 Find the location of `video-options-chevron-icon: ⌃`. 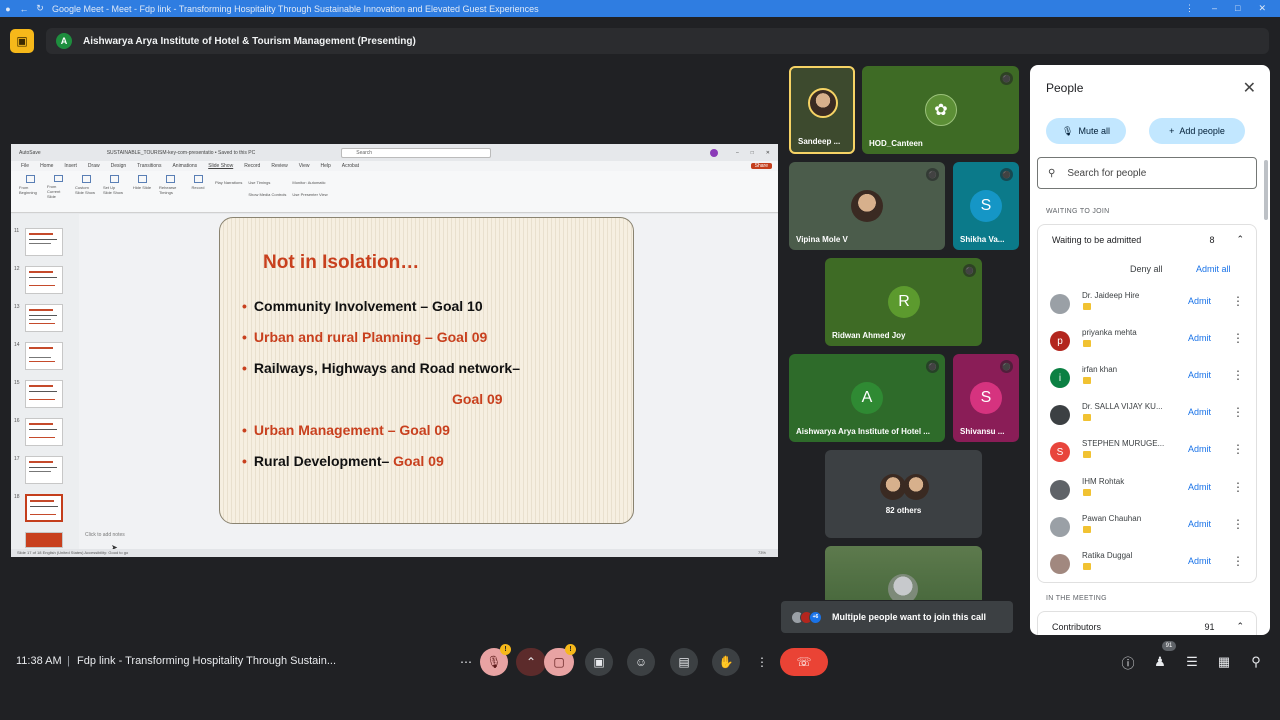

video-options-chevron-icon: ⌃ is located at coordinates (531, 662).